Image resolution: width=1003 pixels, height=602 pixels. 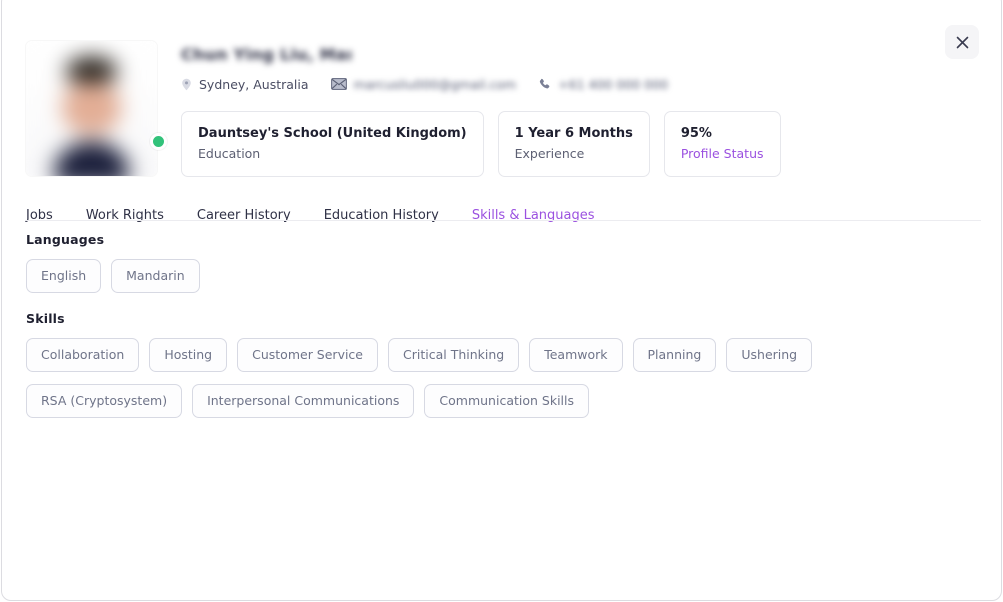 What do you see at coordinates (307, 355) in the screenshot?
I see `skill-chip: Customer Service` at bounding box center [307, 355].